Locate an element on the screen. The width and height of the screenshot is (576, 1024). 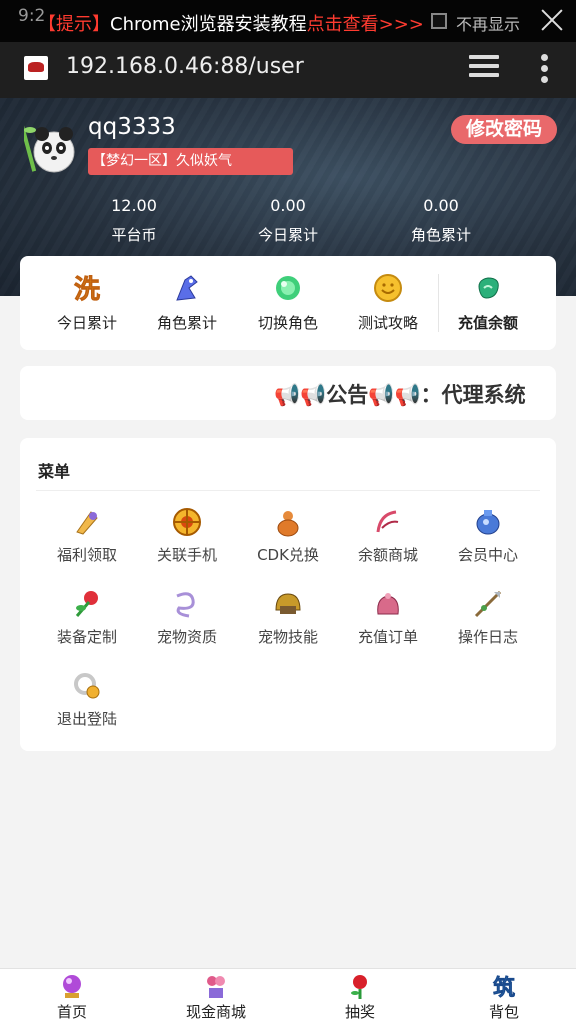
helmet-icon is located at coordinates (288, 604).